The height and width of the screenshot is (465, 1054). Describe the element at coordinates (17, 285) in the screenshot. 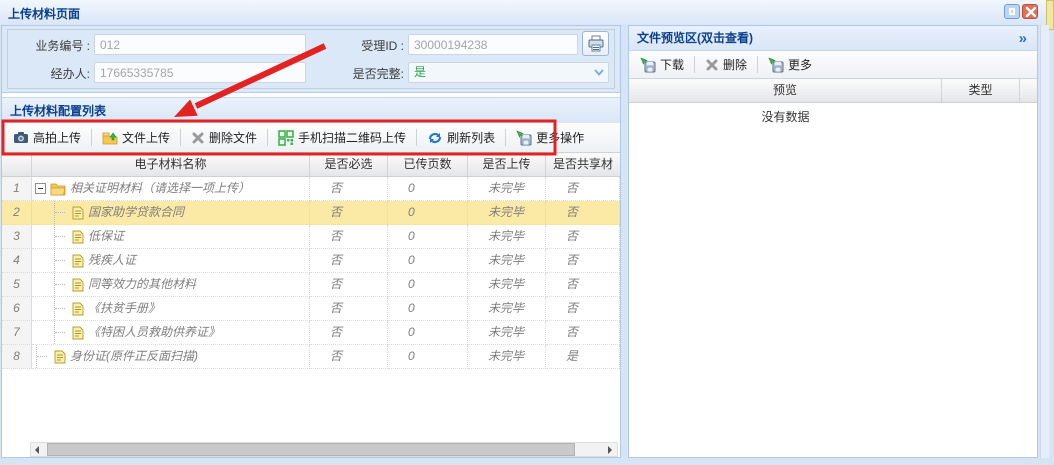

I see `row-number: 5` at that location.